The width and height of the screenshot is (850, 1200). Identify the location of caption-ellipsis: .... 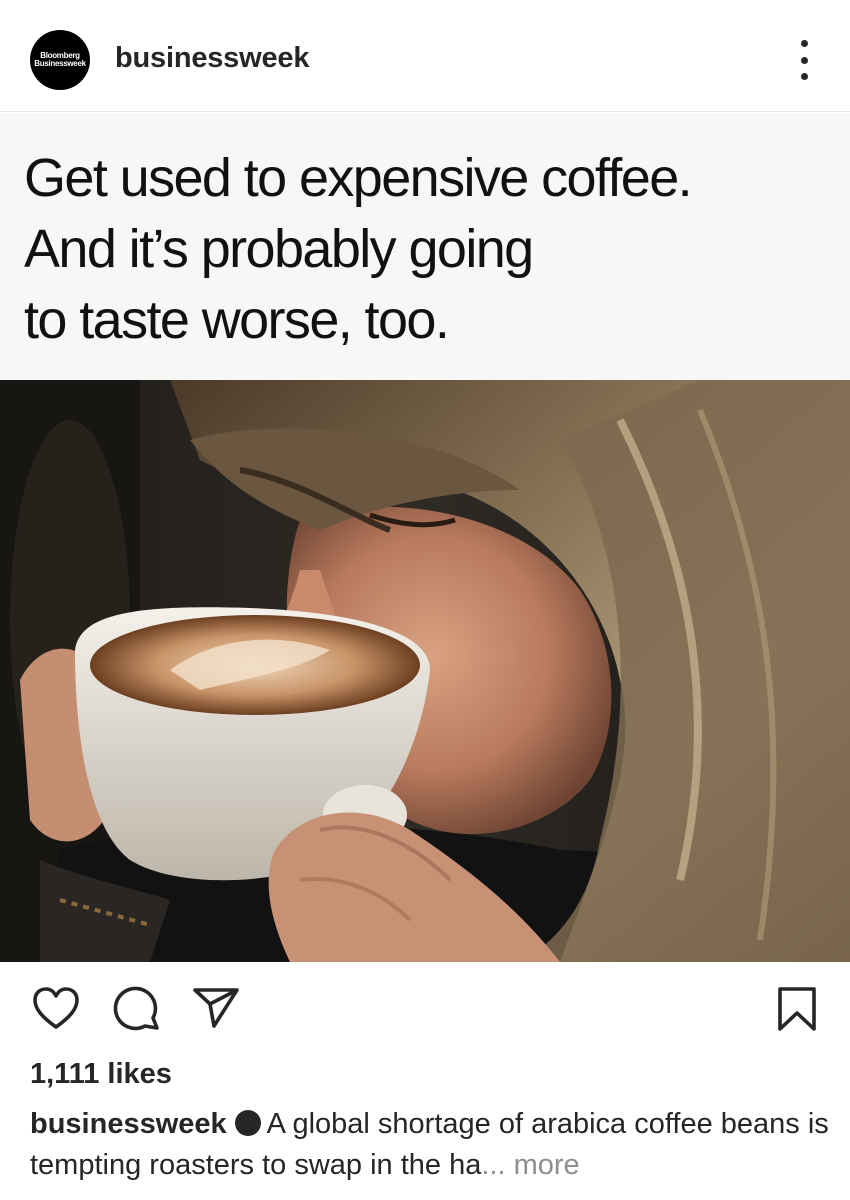
(493, 1165).